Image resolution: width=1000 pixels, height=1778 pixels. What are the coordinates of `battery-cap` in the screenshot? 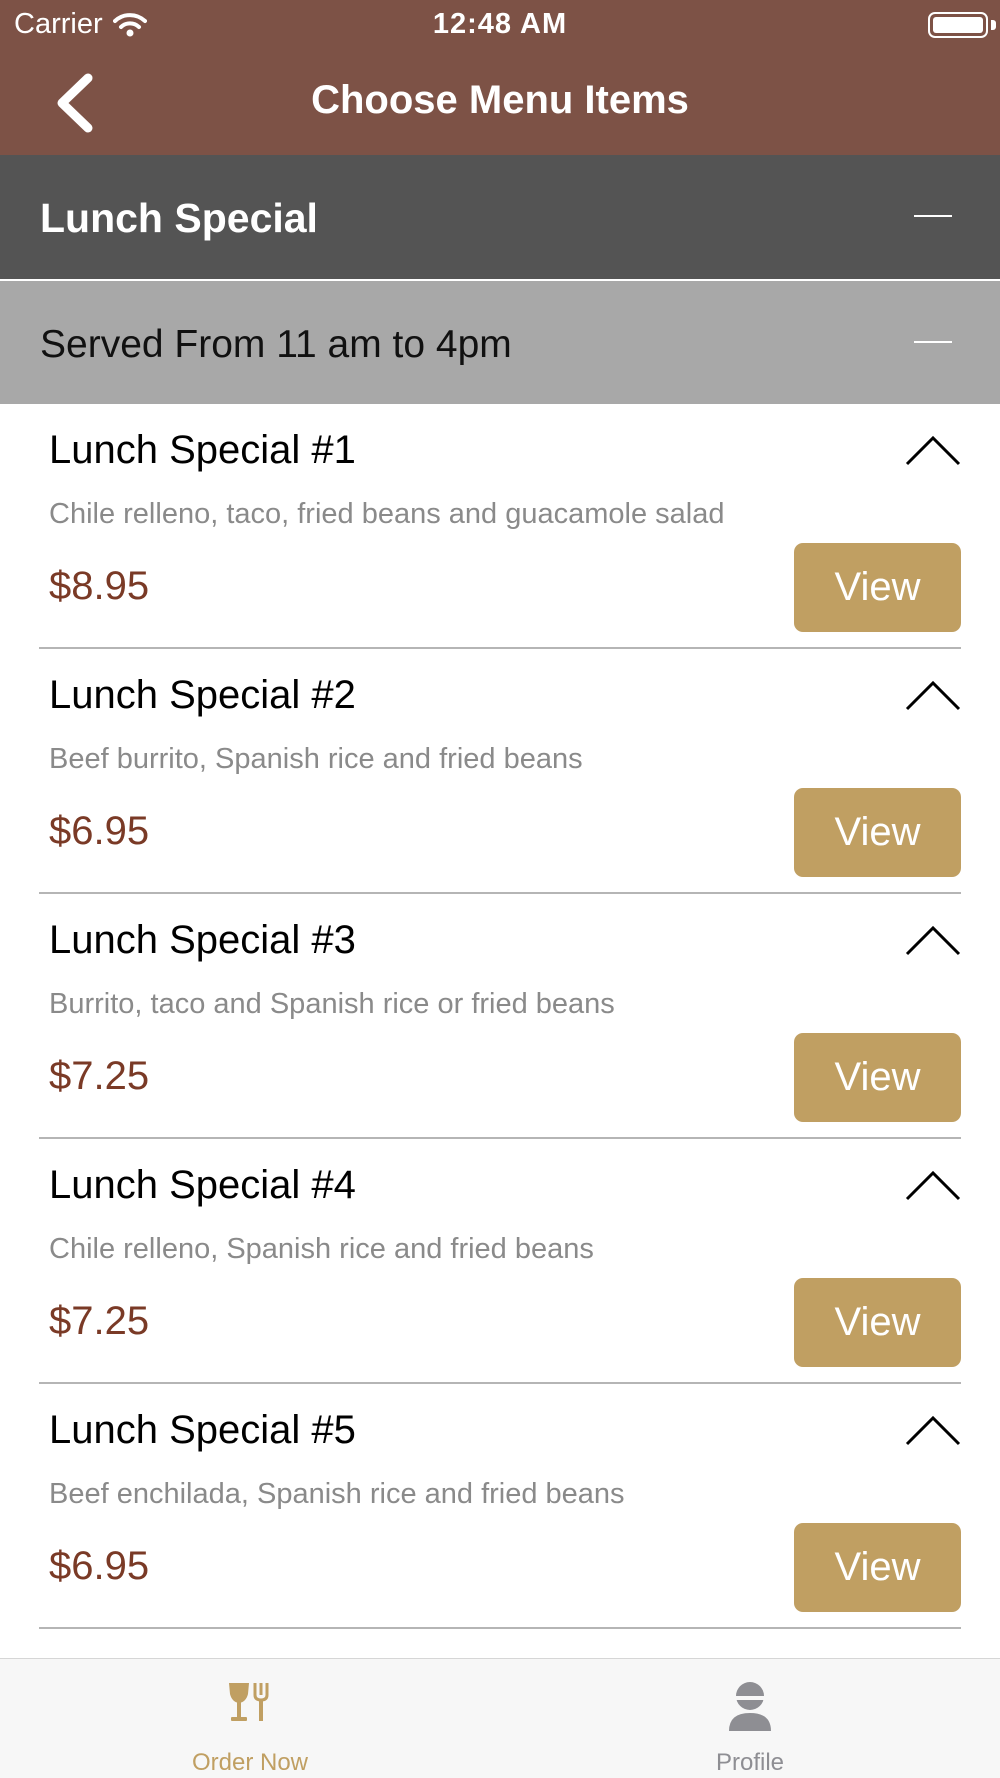 It's located at (993, 25).